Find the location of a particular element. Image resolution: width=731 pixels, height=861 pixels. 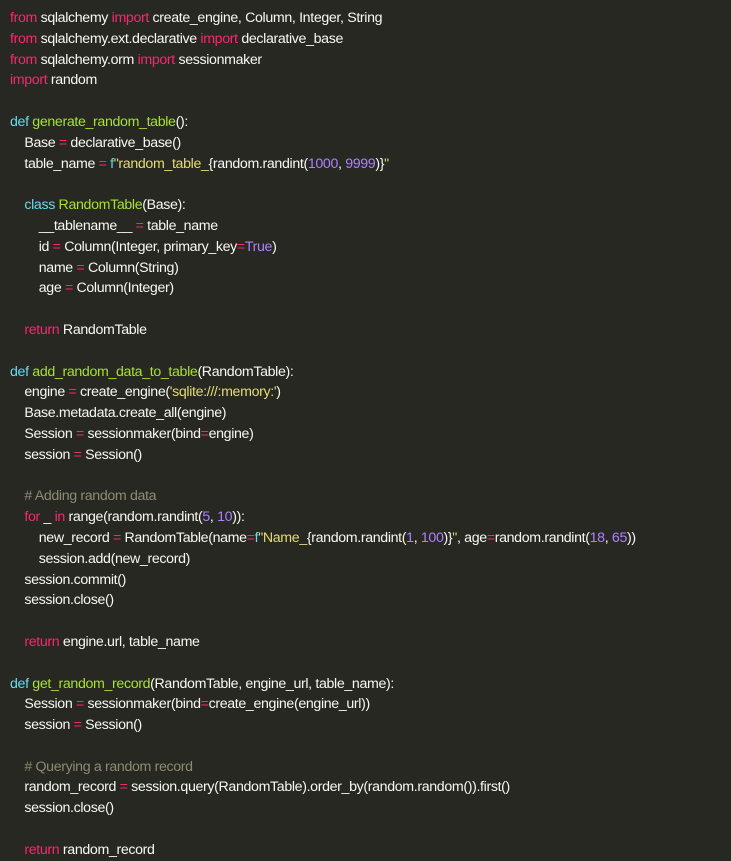

code-token-default: Column(String) is located at coordinates (131, 267).